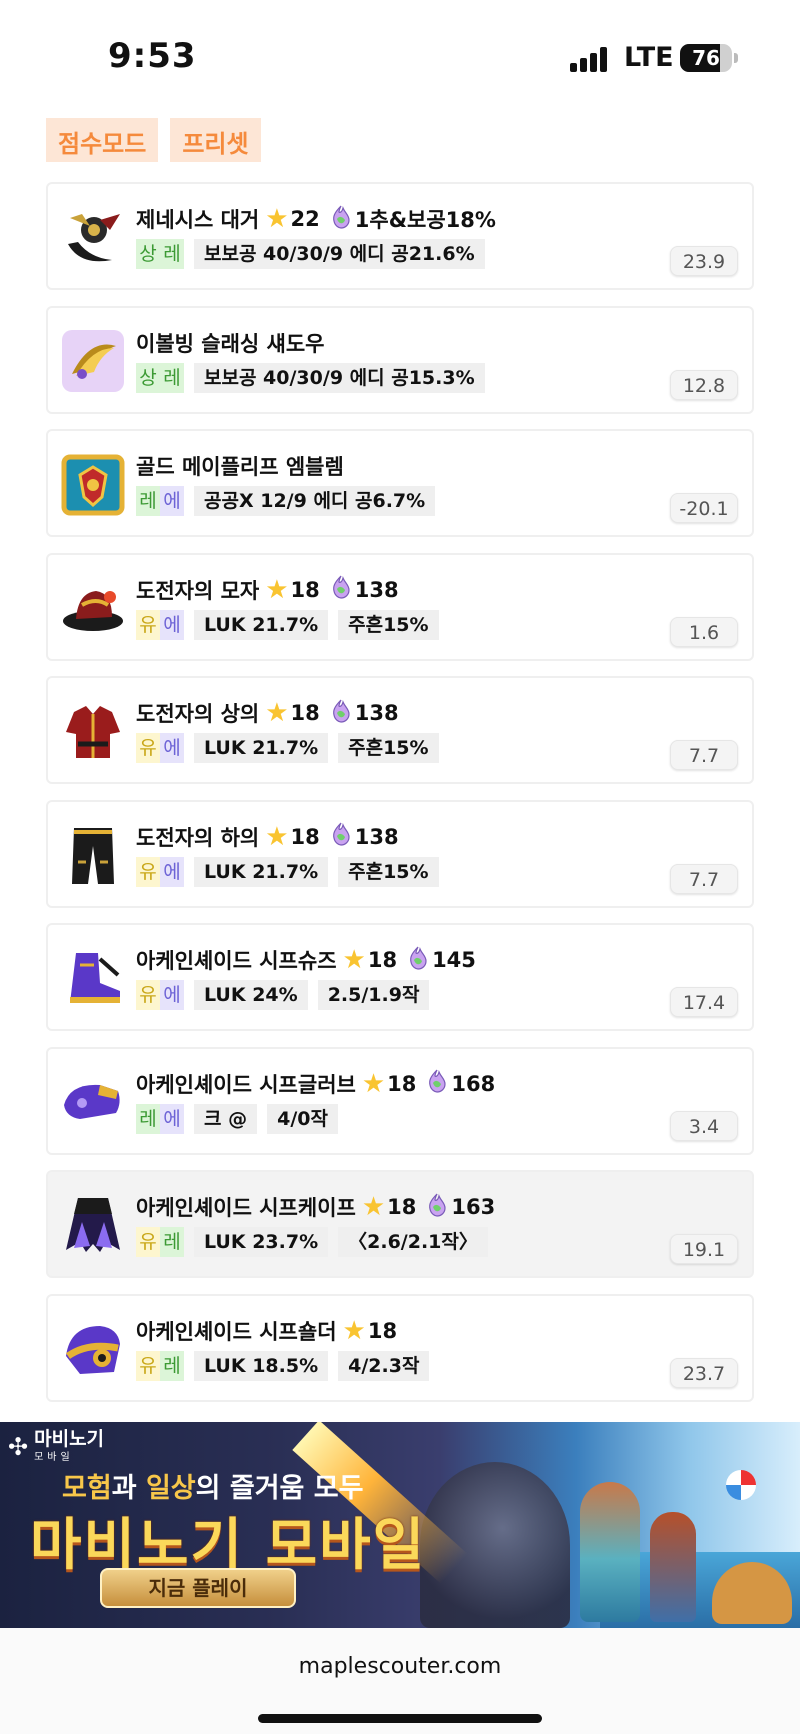 This screenshot has height=1734, width=800. Describe the element at coordinates (400, 853) in the screenshot. I see `item-card: 도전자의 하의 ★ 18 138 유 에 LUK 21.7% 주흔15% 7.7` at that location.